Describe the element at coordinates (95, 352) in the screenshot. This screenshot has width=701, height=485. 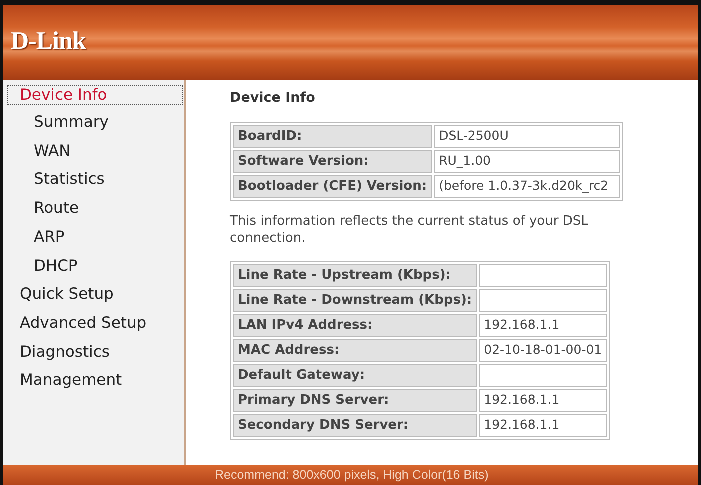
I see `sidebar-link: Diagnostics` at that location.